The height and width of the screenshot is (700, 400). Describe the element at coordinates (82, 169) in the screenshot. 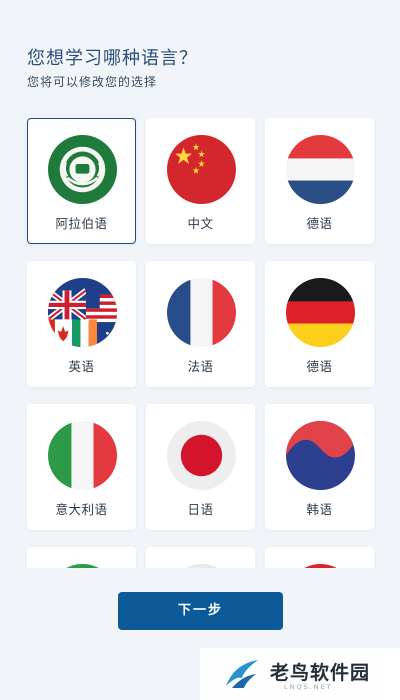

I see `arabic-league-flag-icon` at that location.